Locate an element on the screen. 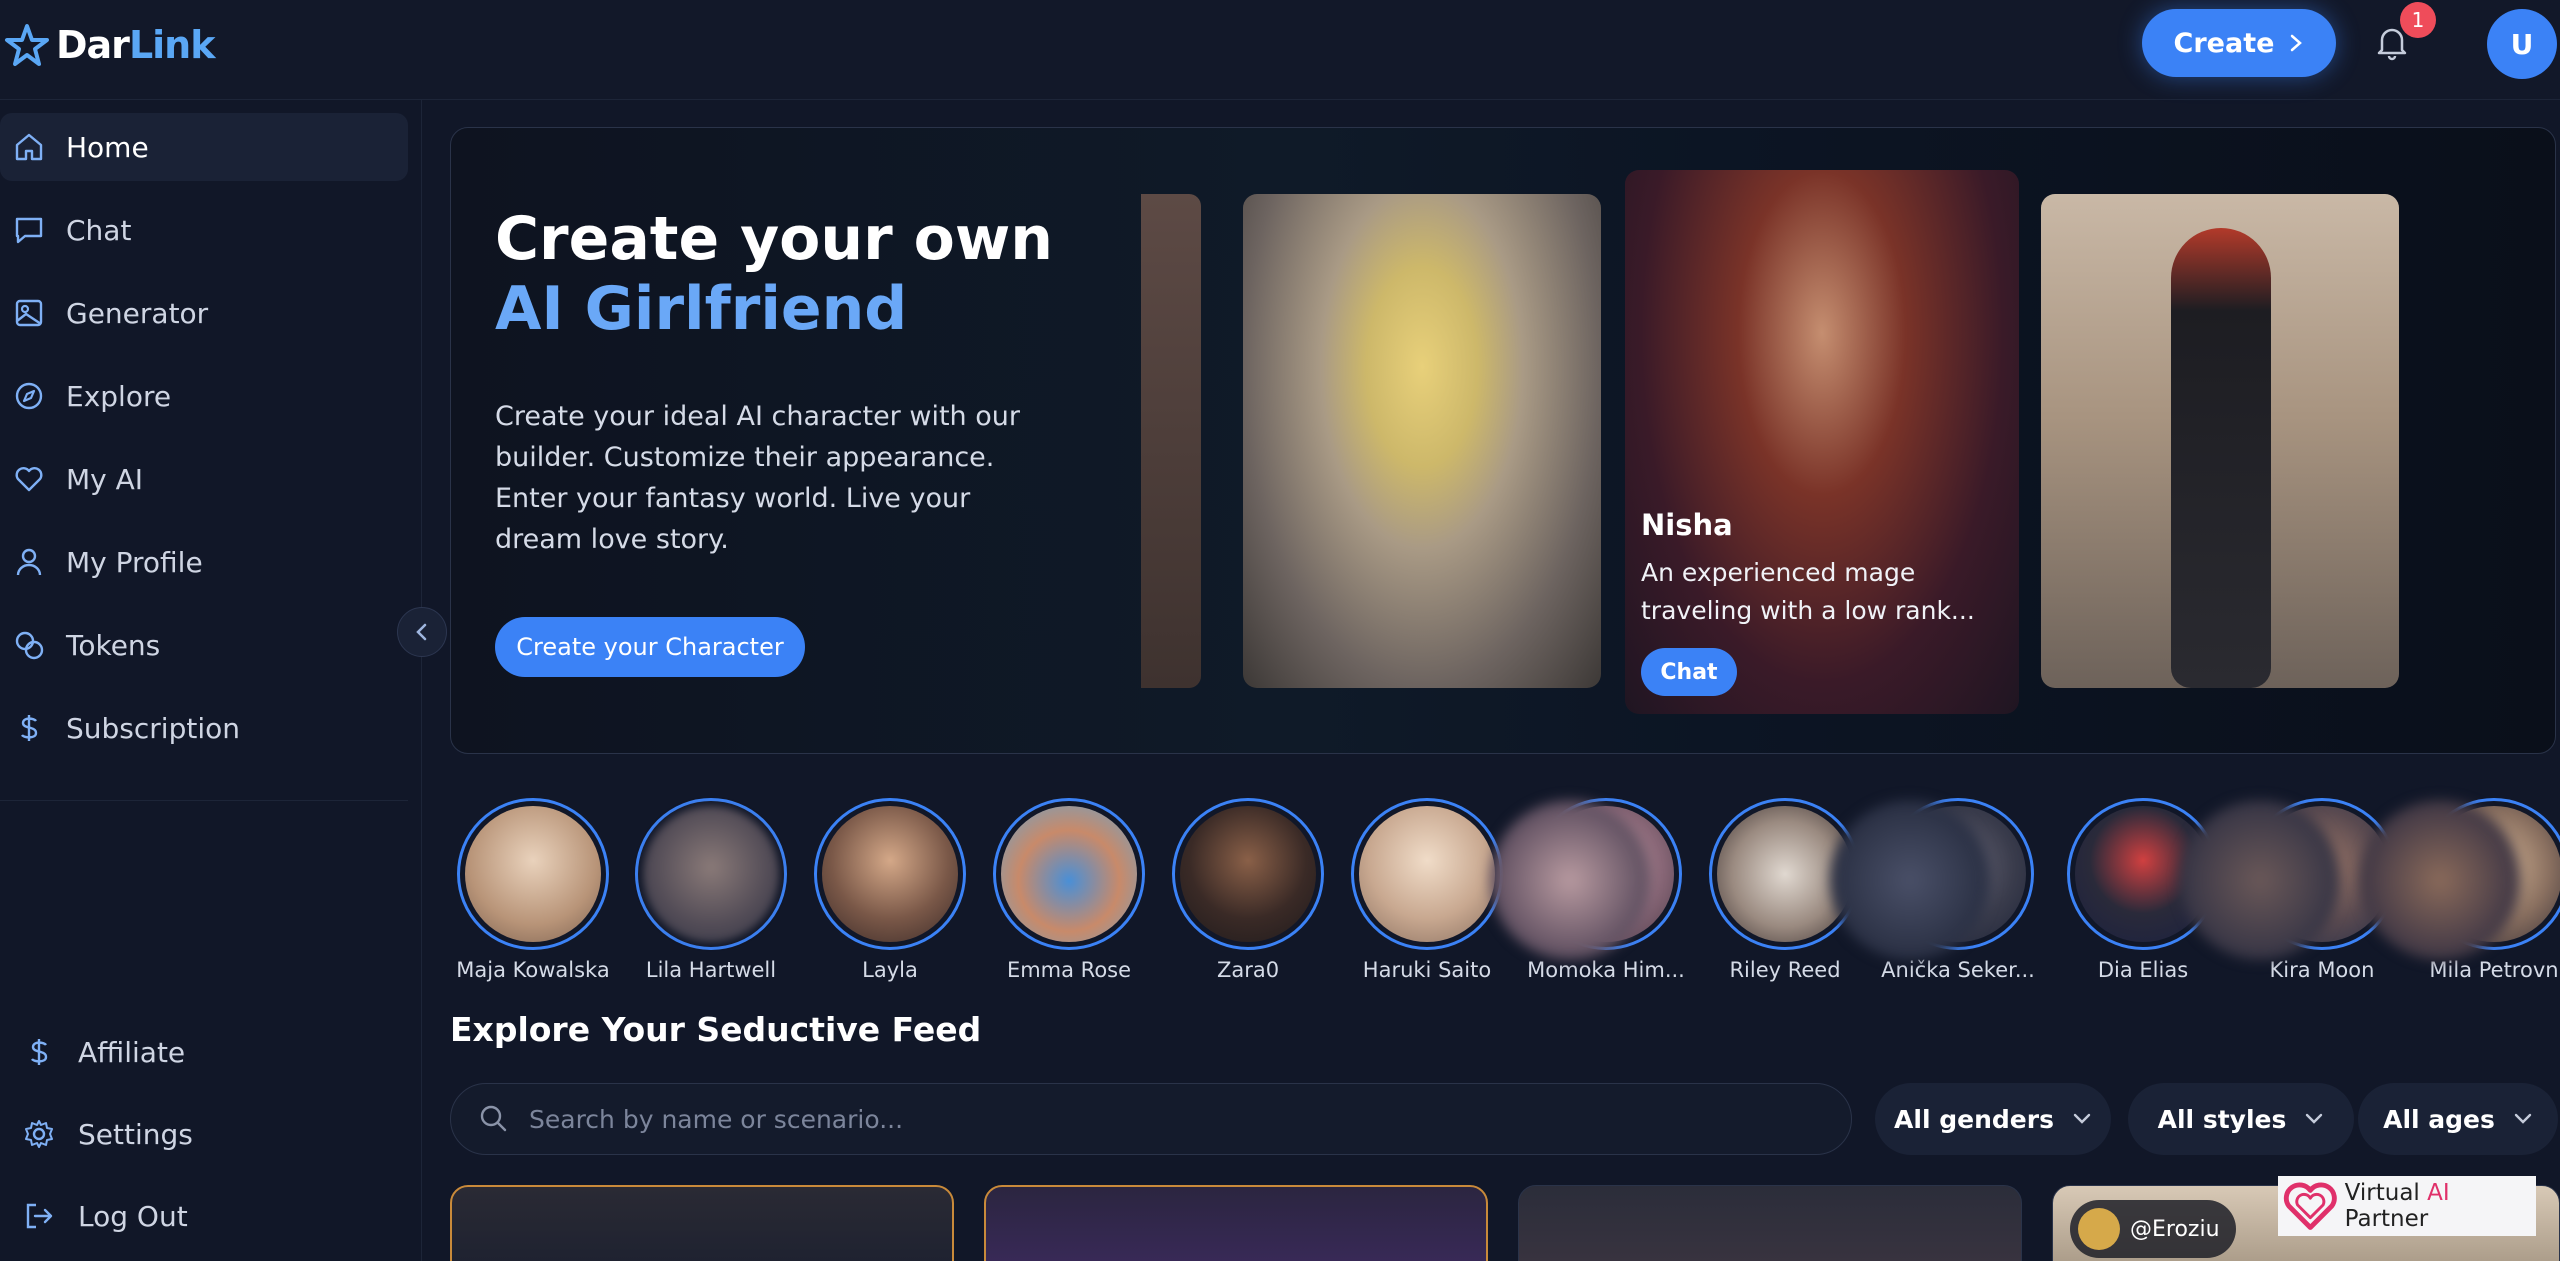  sidebar-item-chat: Chat is located at coordinates (204, 230).